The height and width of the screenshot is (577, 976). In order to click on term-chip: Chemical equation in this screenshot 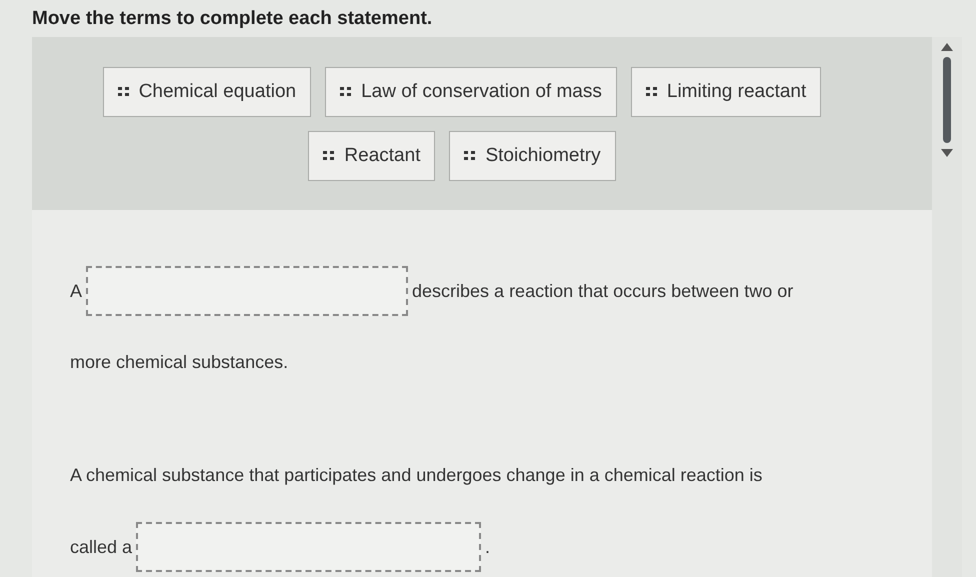, I will do `click(207, 91)`.